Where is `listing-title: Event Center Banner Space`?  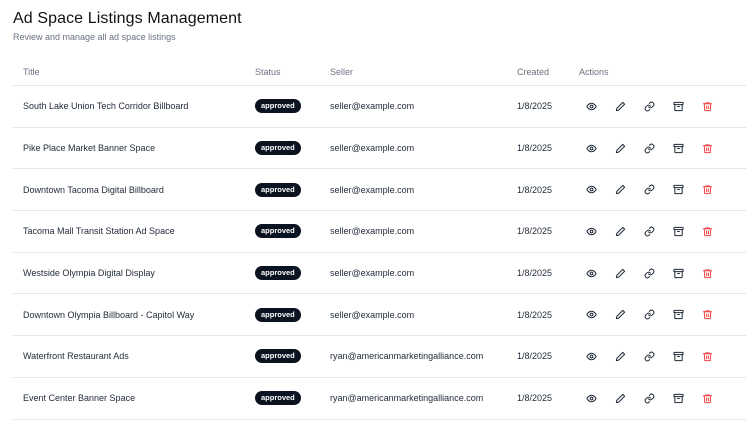 listing-title: Event Center Banner Space is located at coordinates (79, 398).